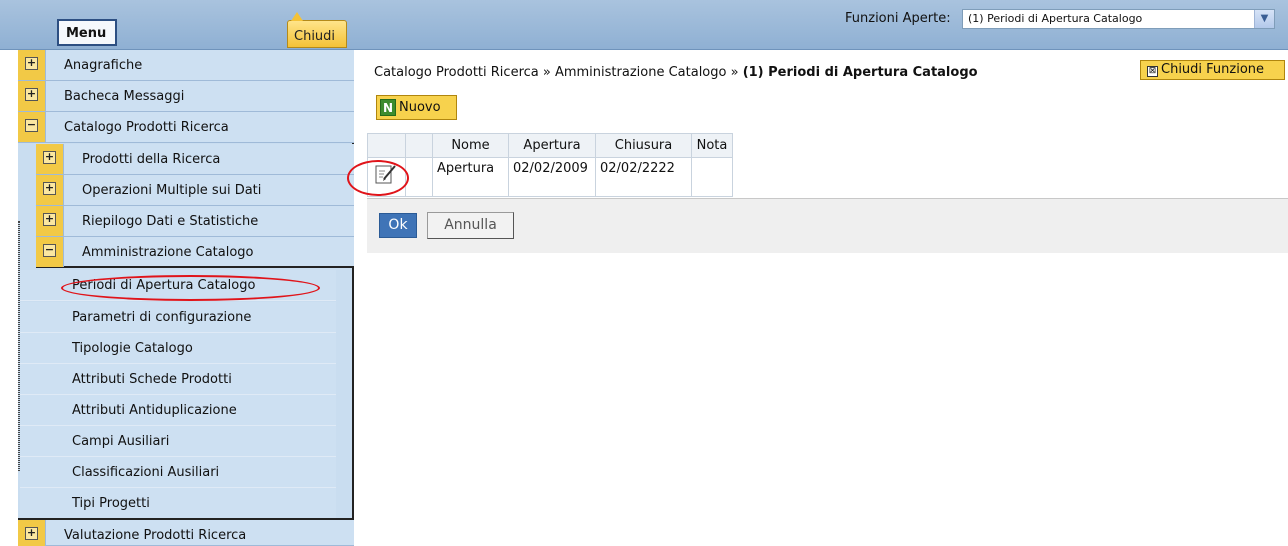 The image size is (1288, 546). I want to click on close-function-label: Chiudi Funzione, so click(1213, 69).